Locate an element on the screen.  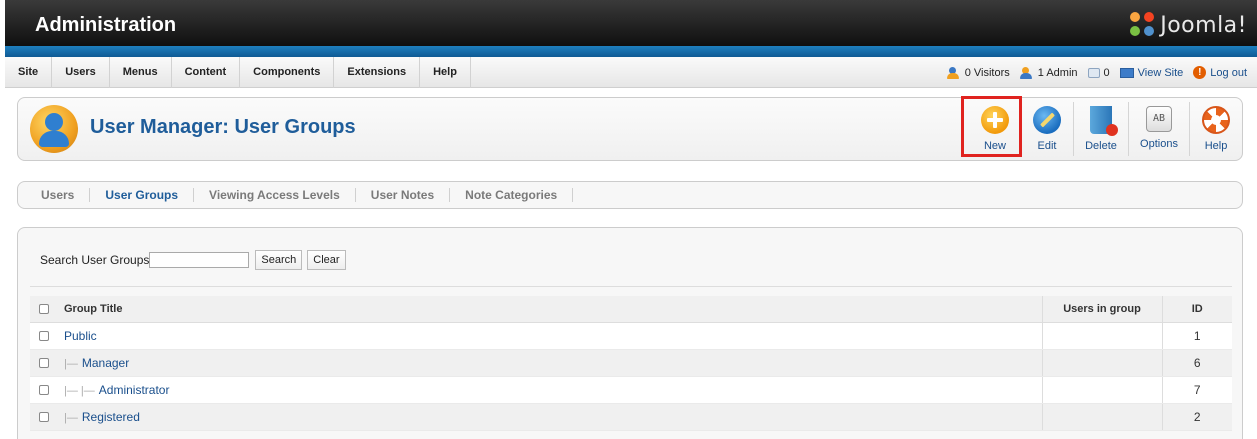
group-link: Administrator is located at coordinates (134, 390).